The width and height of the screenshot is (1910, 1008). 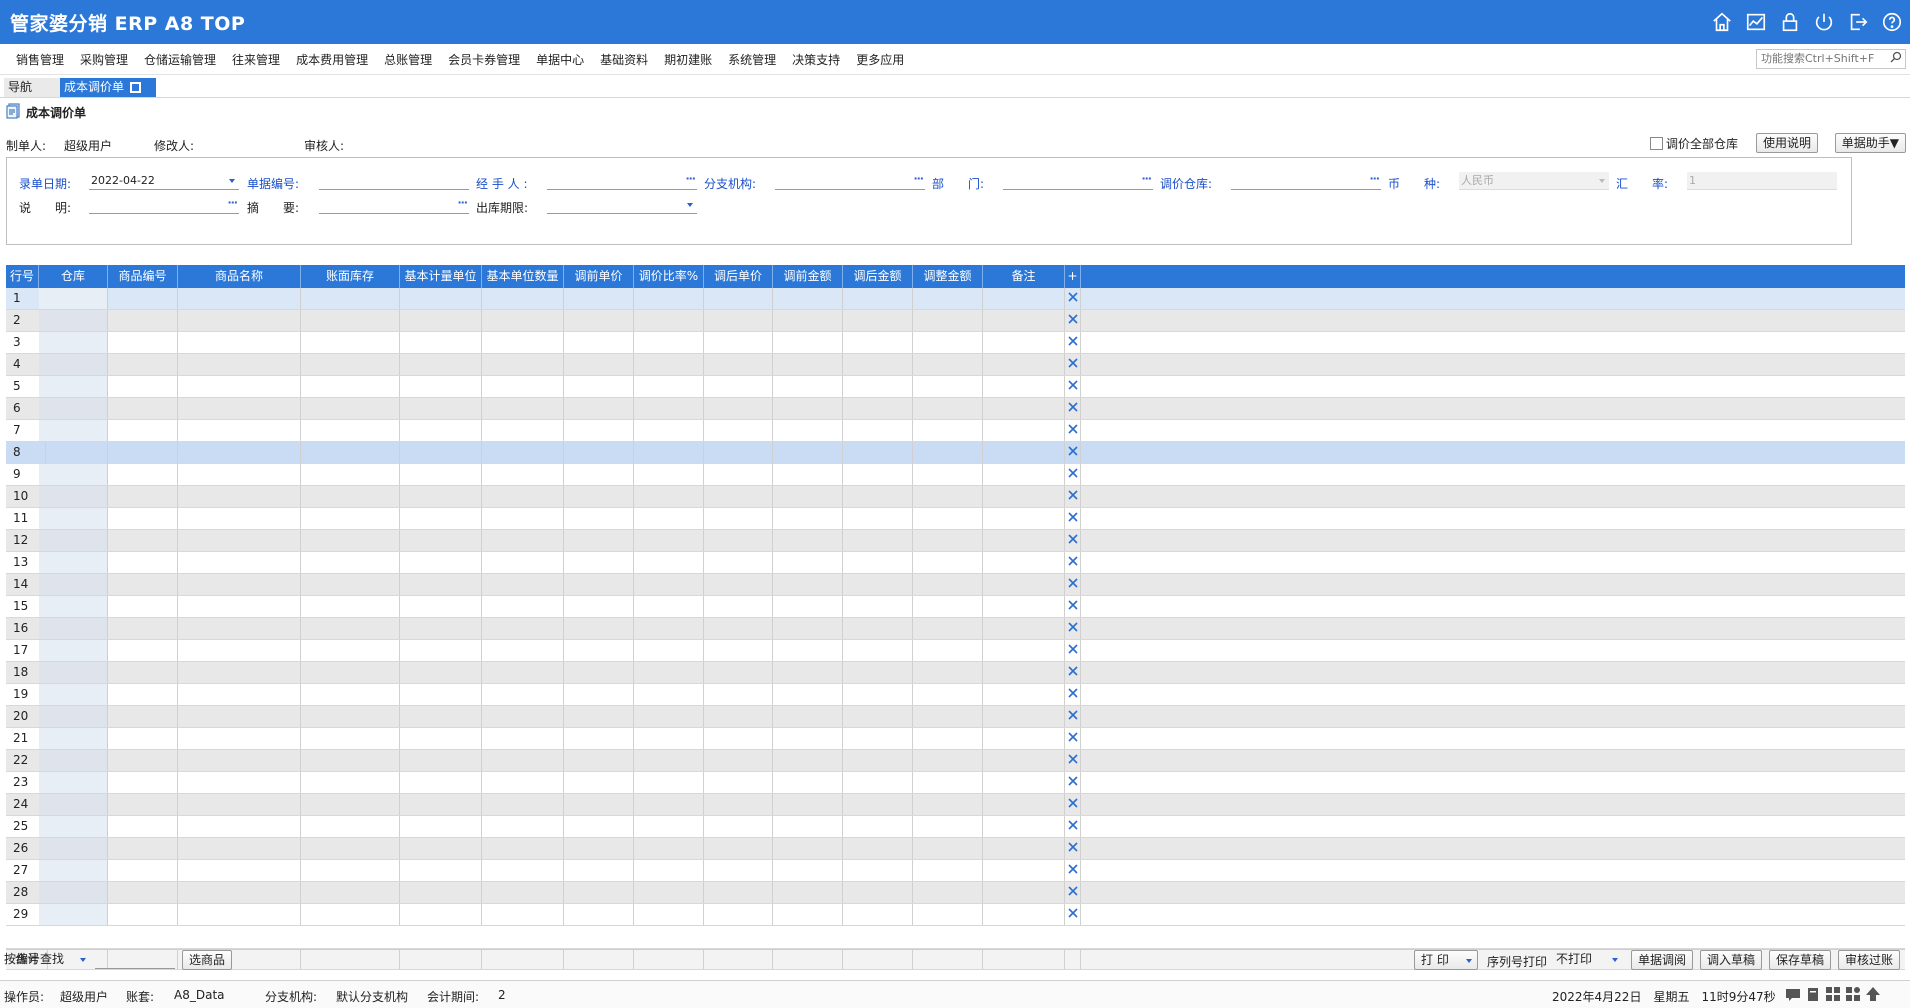 I want to click on column-header: 调后金额, so click(x=878, y=276).